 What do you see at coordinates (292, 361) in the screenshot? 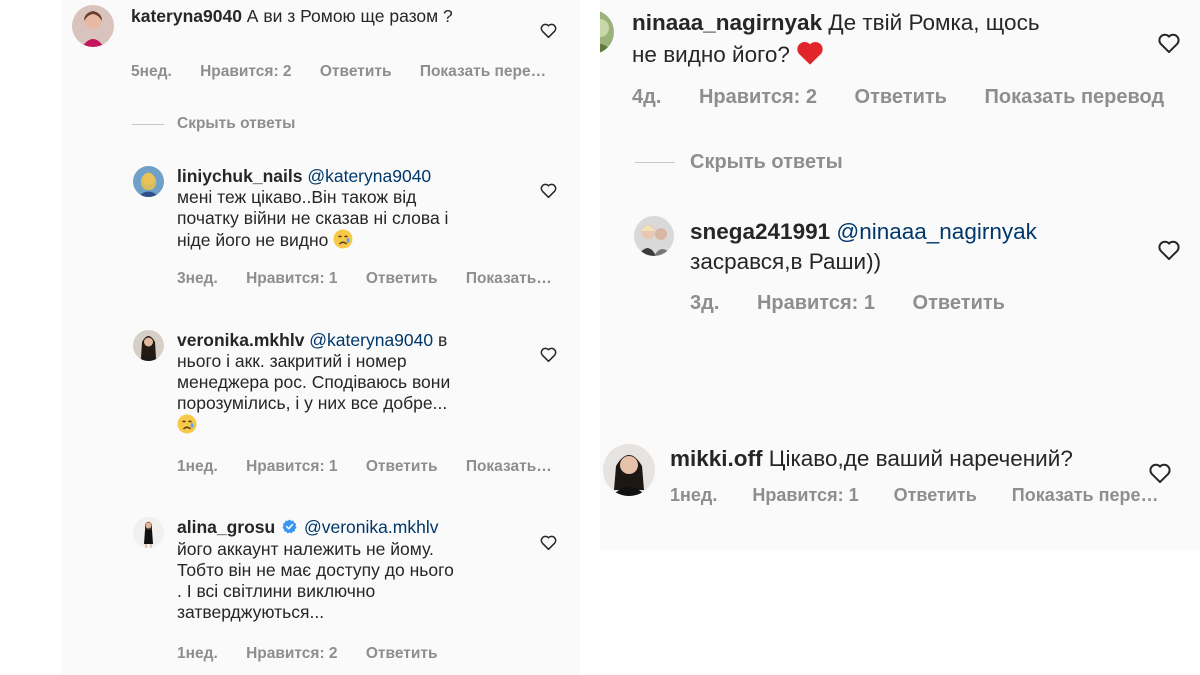
I see `comment-line: нього і акк. закритий і номер` at bounding box center [292, 361].